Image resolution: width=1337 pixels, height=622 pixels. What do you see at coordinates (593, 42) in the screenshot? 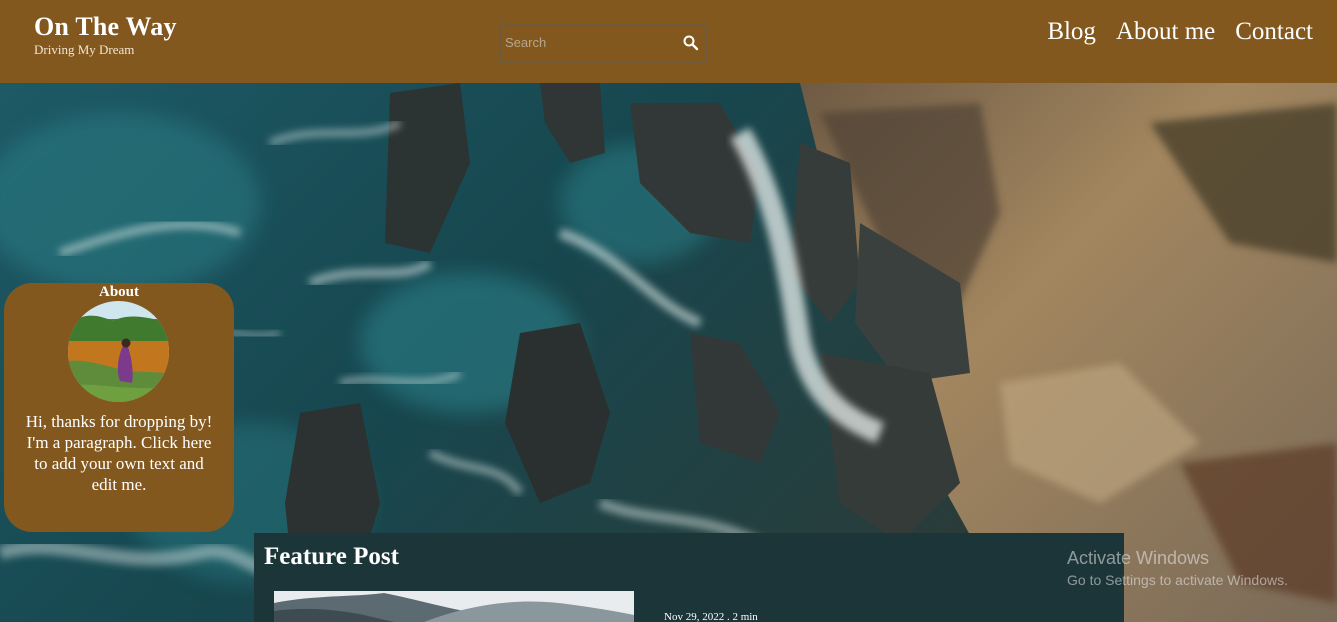
I see `search-input` at bounding box center [593, 42].